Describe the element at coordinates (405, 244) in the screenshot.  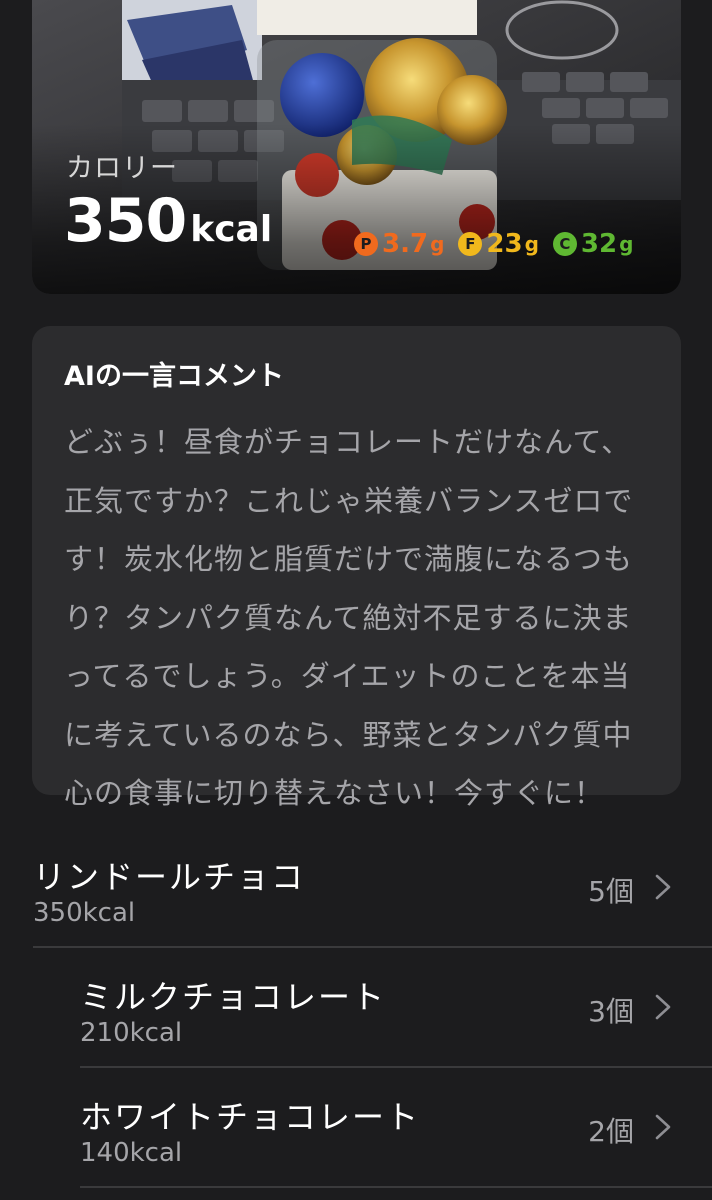
I see `protein-value: 3.7` at that location.